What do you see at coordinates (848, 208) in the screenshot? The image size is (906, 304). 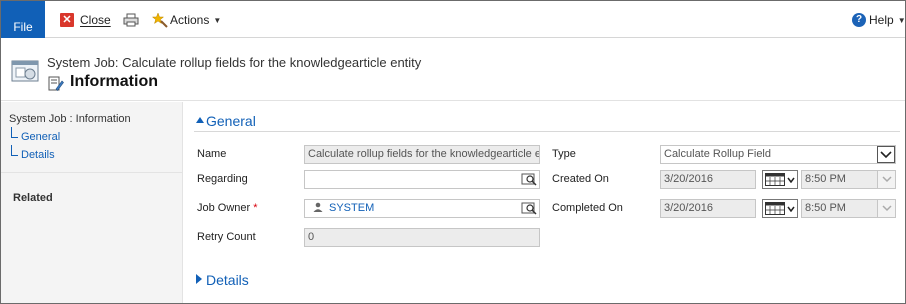 I see `completed-time-select: 8:50 PM` at bounding box center [848, 208].